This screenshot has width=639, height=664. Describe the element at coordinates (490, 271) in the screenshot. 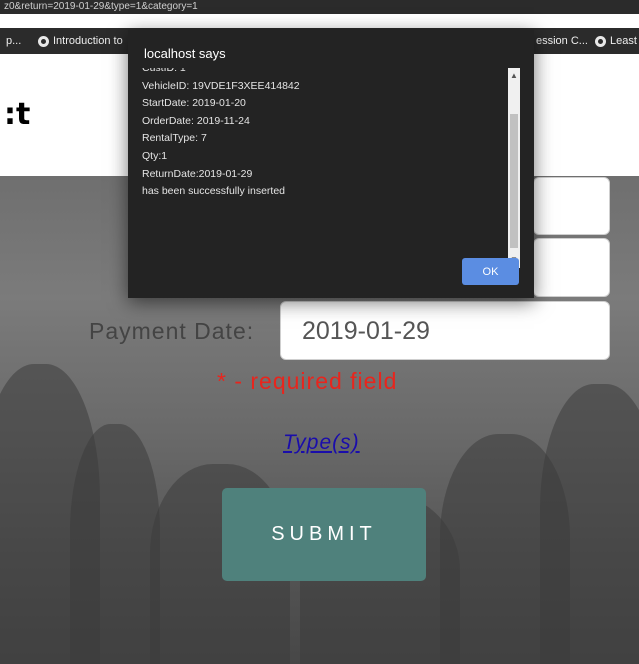

I see `ok-button: OK` at that location.